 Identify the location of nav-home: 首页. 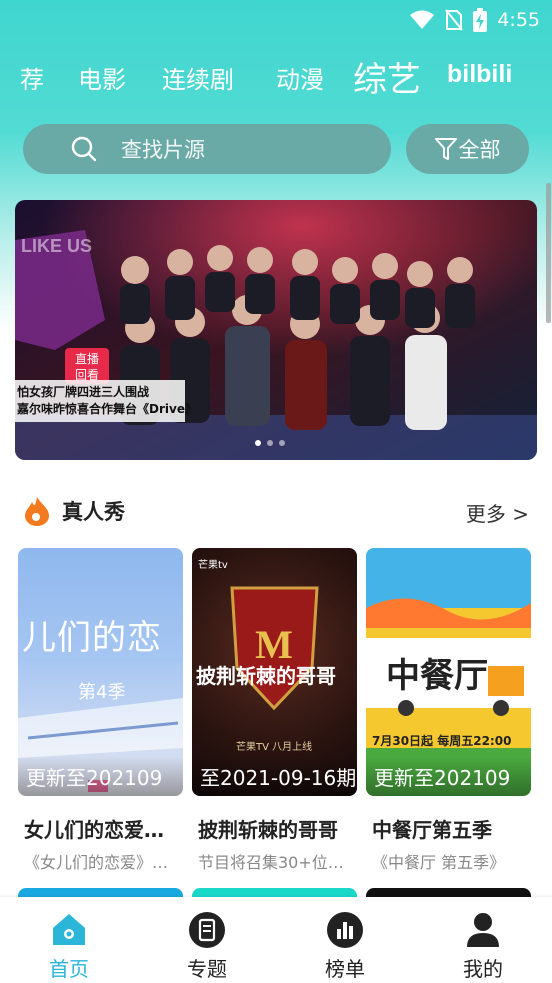
(69, 946).